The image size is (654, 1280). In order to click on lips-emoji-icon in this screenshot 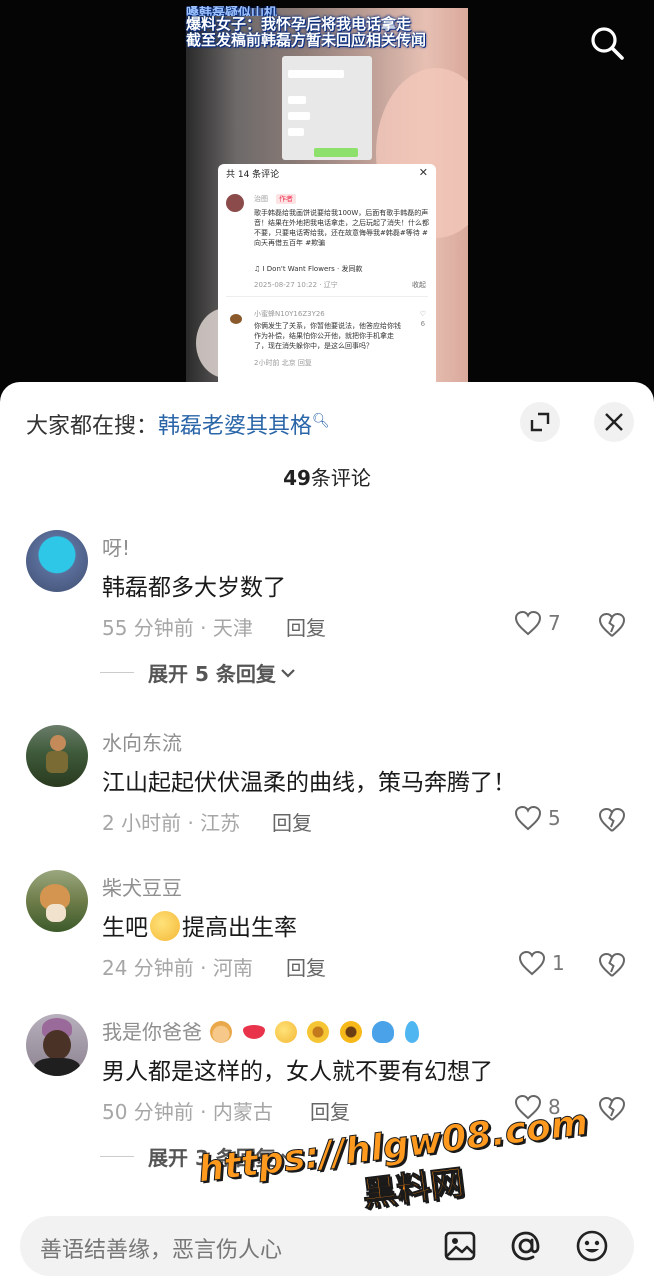, I will do `click(253, 1032)`.